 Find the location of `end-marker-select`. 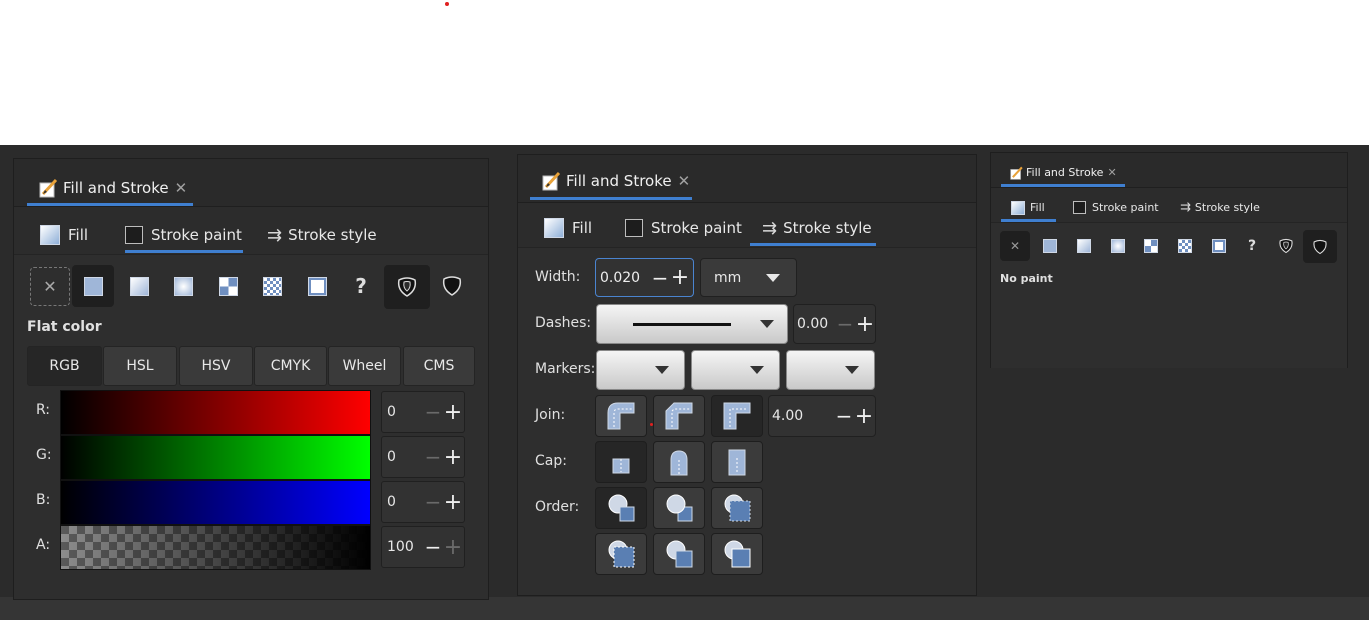

end-marker-select is located at coordinates (830, 370).